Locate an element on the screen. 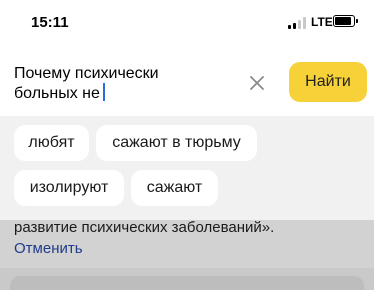  suggestion-chip-4: сажают is located at coordinates (174, 188).